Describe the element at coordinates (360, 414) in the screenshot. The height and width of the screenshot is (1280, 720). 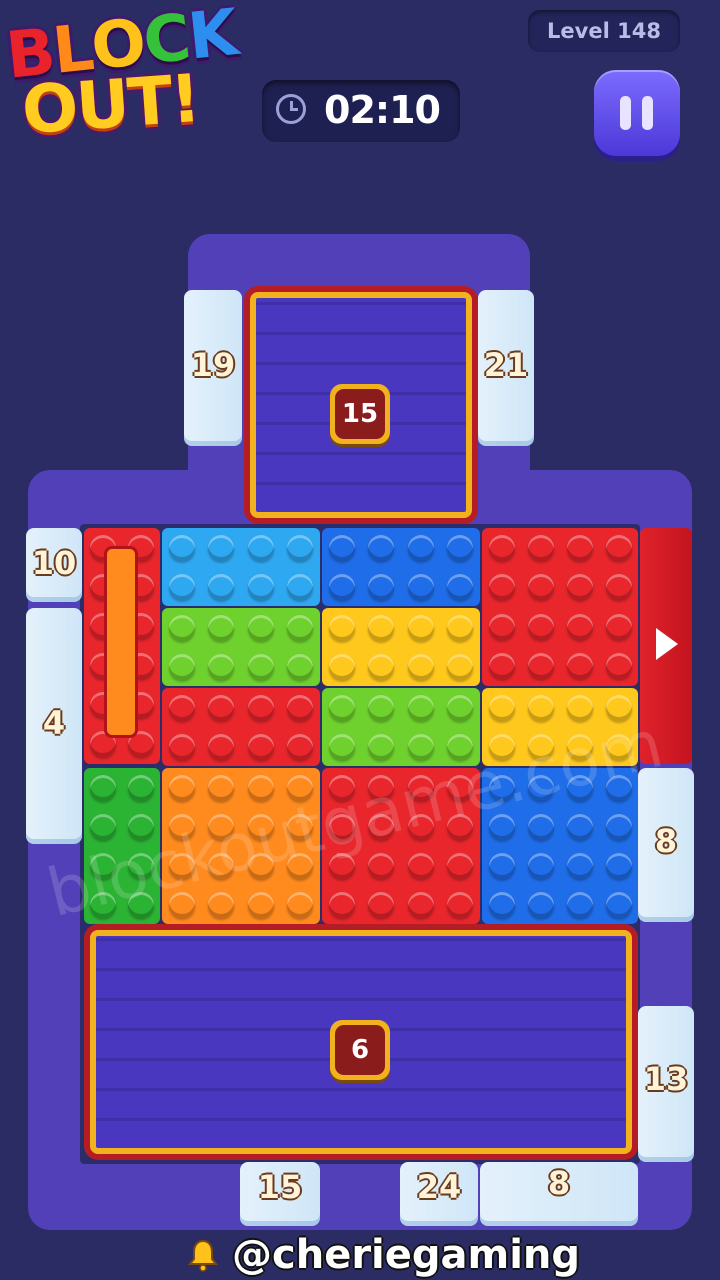
I see `top-tray-count-badge: 15` at that location.